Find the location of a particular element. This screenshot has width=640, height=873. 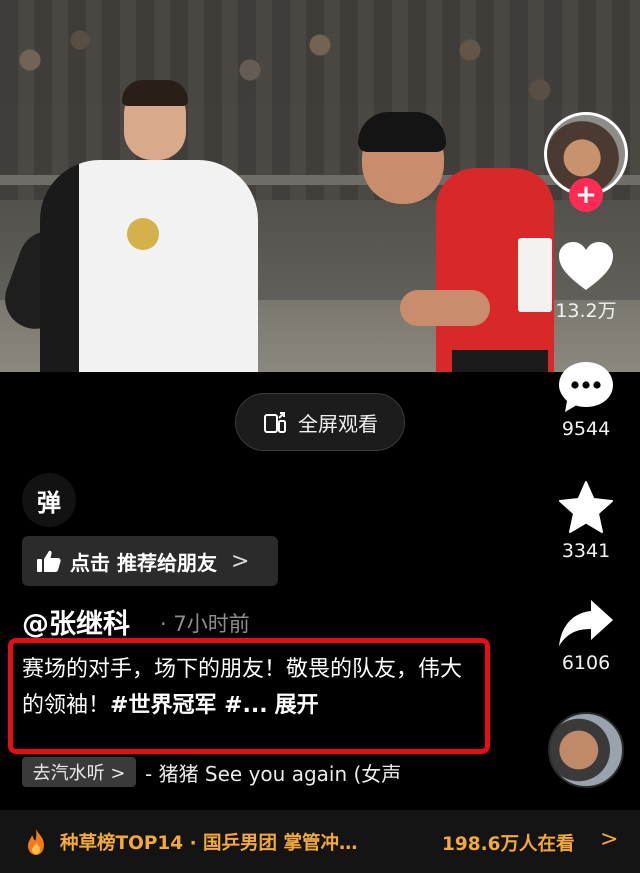

trending-banner: 种草榜TOP14 · 国乒男团 掌管冲… 198.6万人在看 > is located at coordinates (320, 841).